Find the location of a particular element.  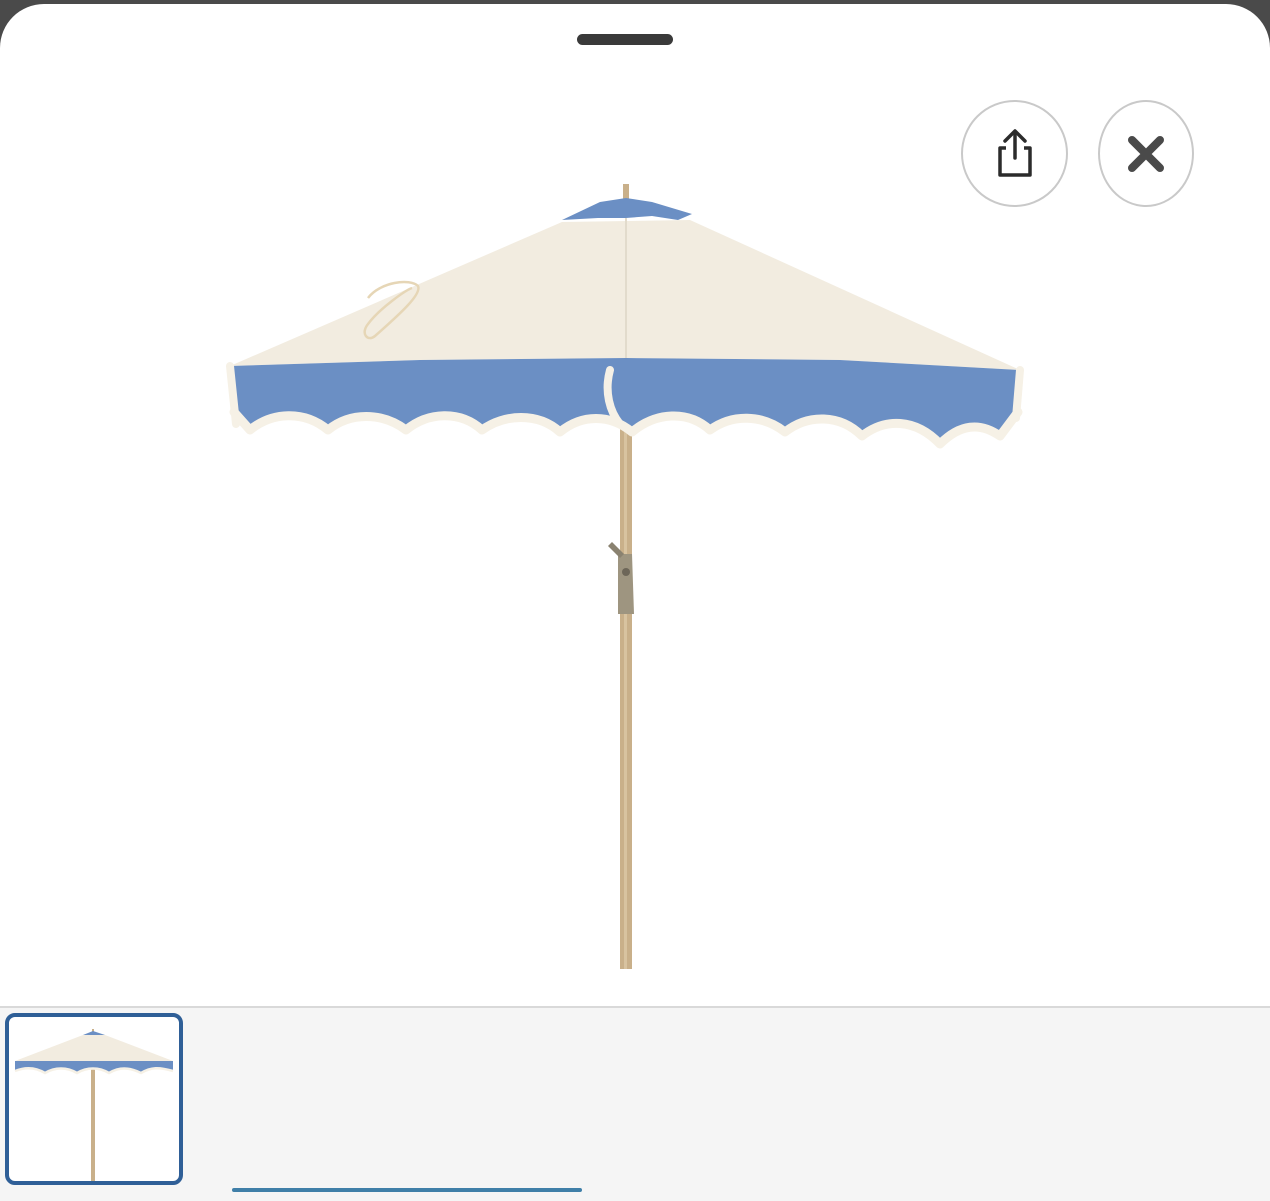

share-icon is located at coordinates (1014, 152).